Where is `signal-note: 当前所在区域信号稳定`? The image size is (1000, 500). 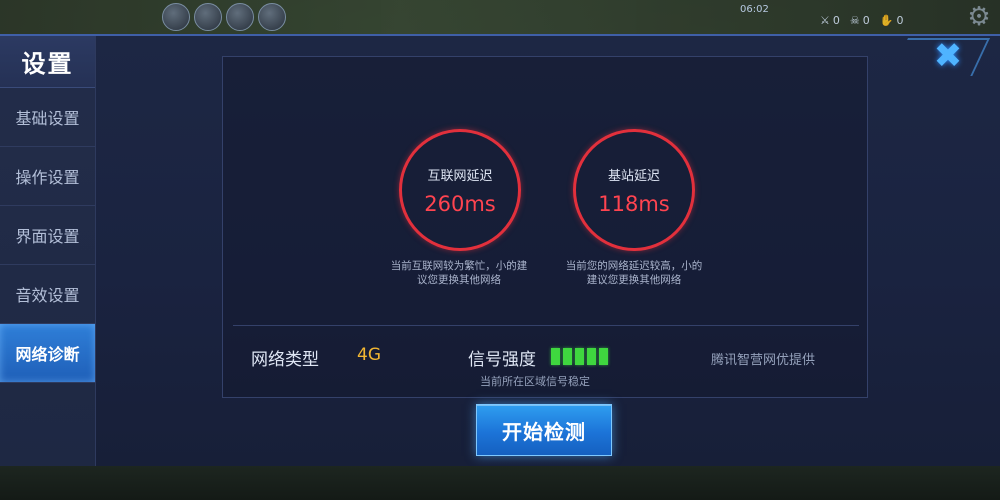
signal-note: 当前所在区域信号稳定 is located at coordinates (535, 381).